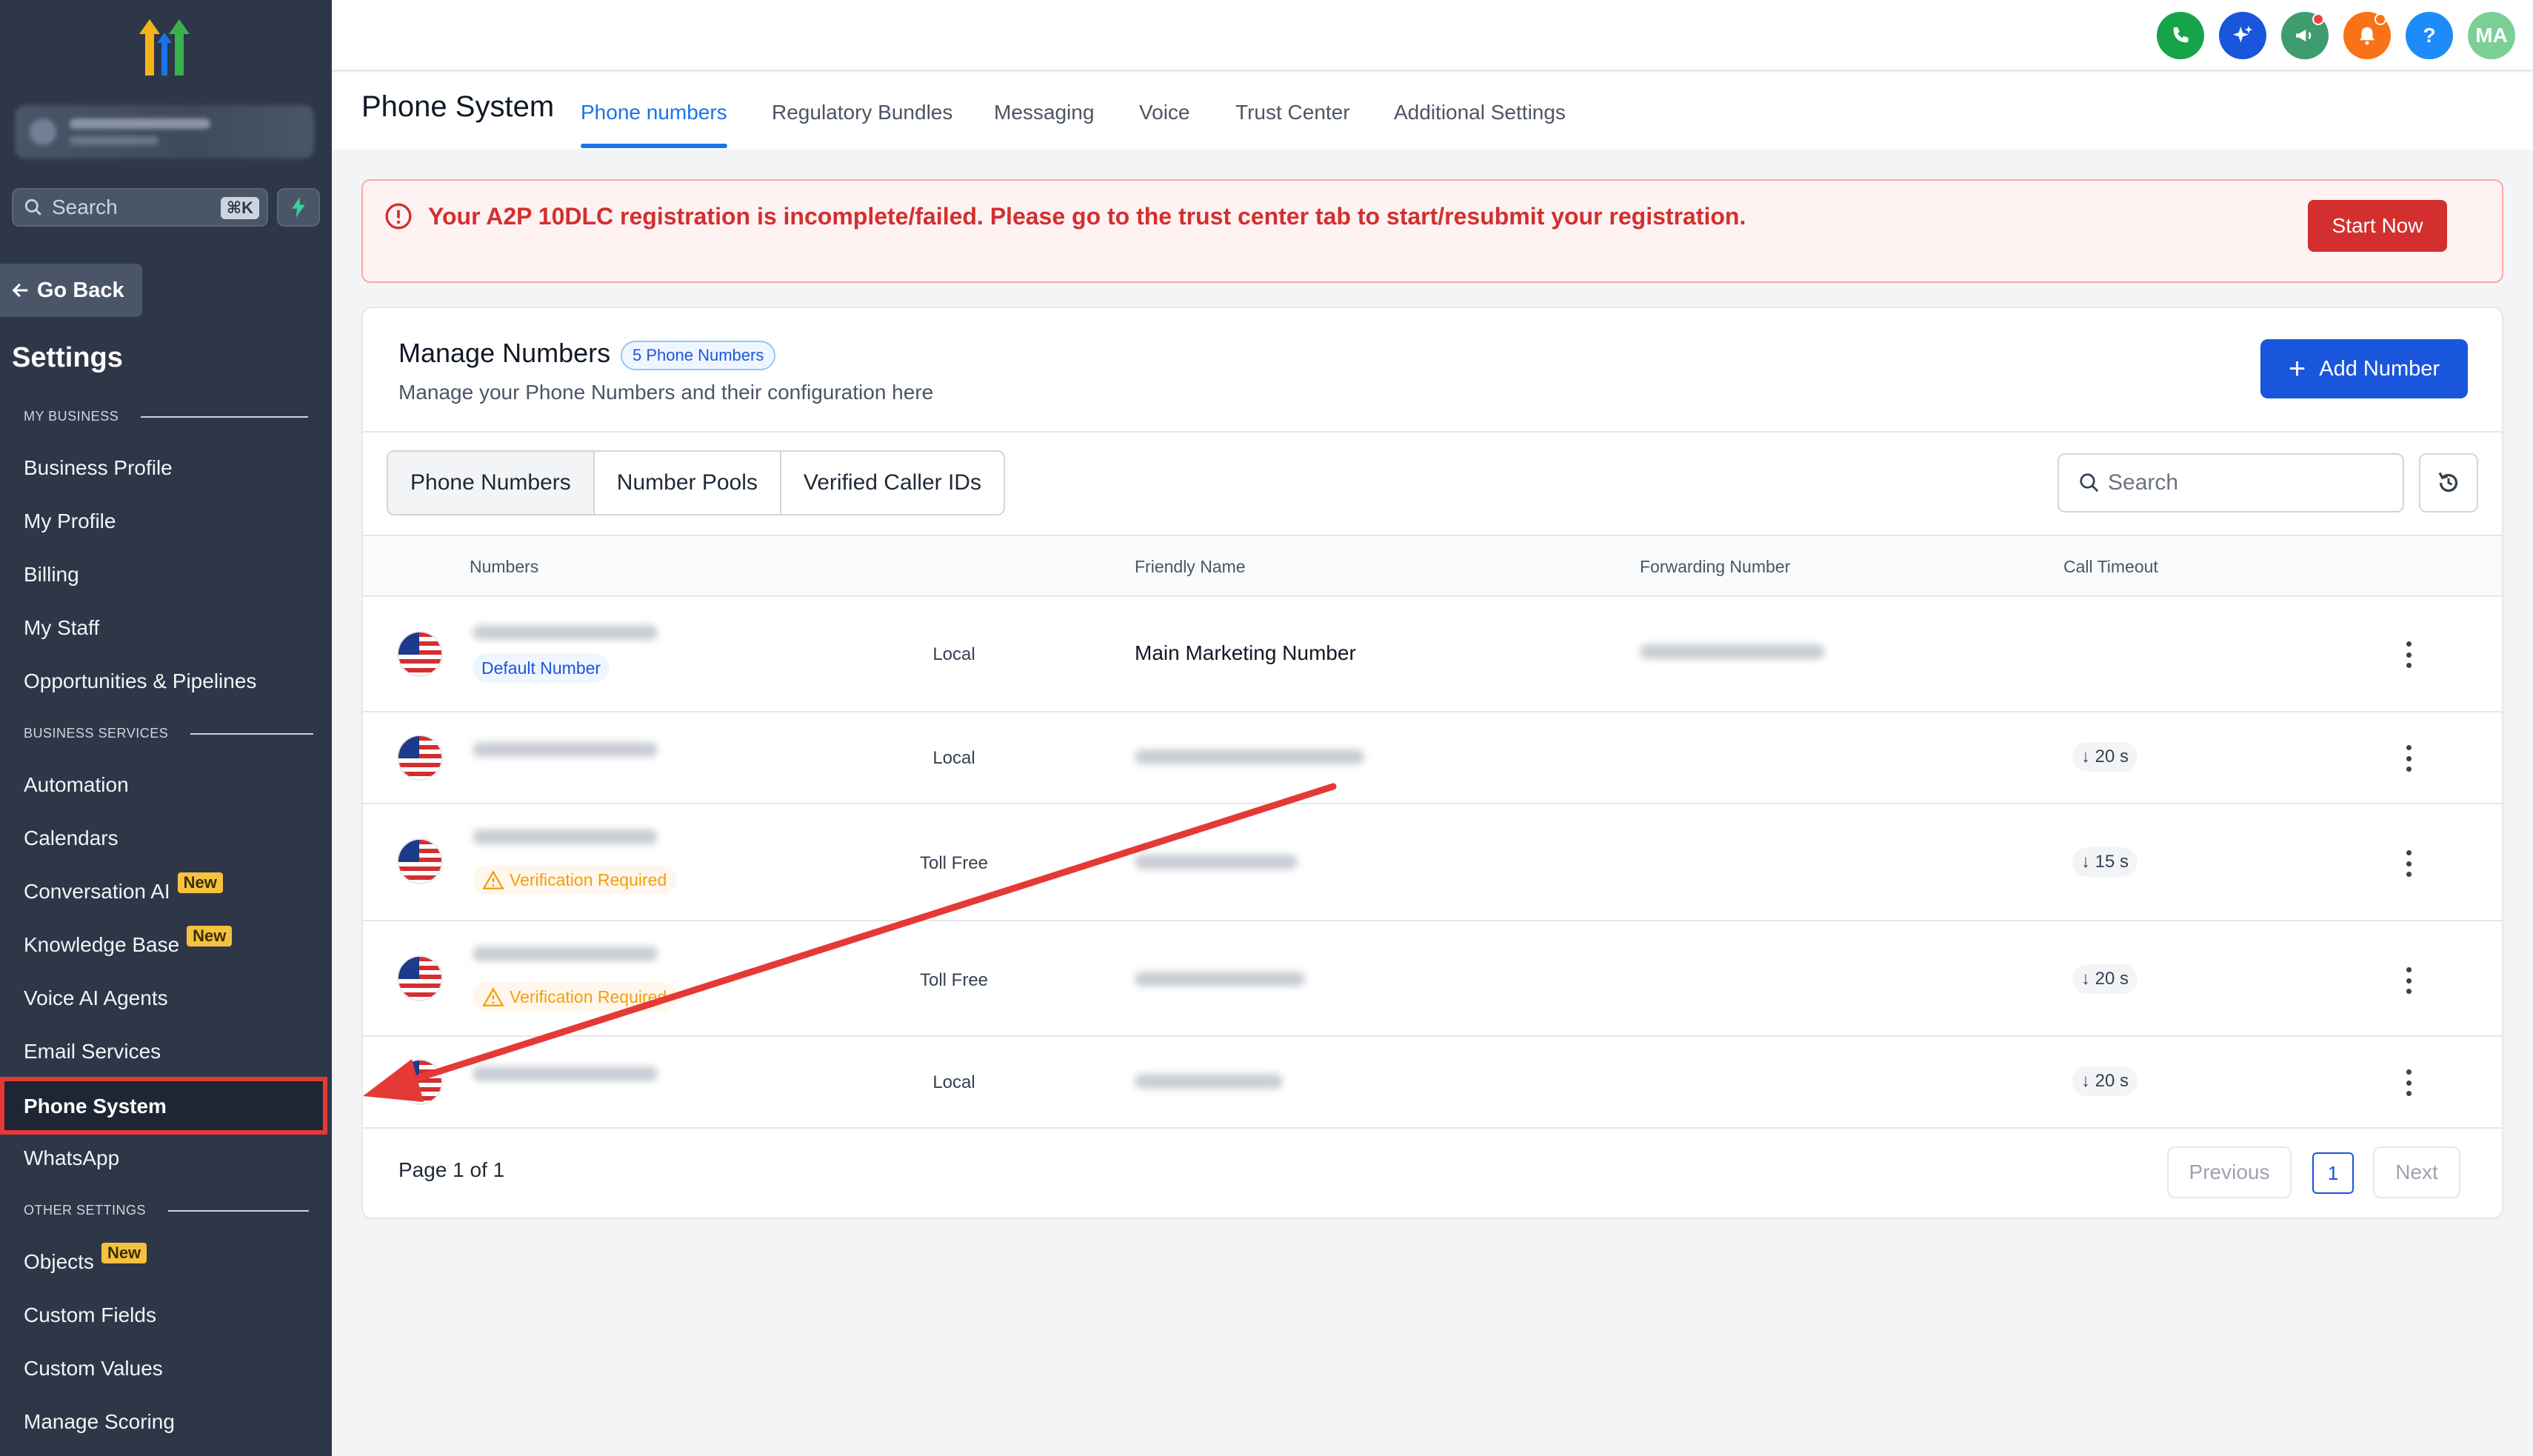 The width and height of the screenshot is (2533, 1456). Describe the element at coordinates (398, 216) in the screenshot. I see `info-circle-icon` at that location.